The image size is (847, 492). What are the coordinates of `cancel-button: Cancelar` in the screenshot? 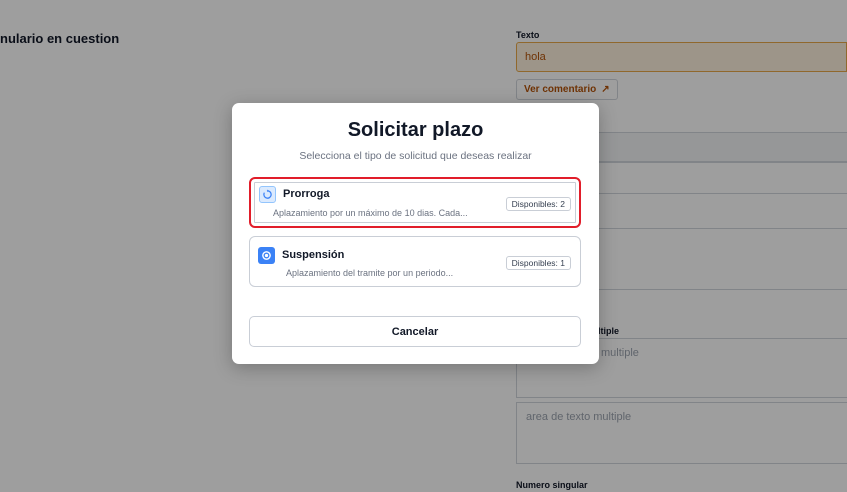 It's located at (415, 331).